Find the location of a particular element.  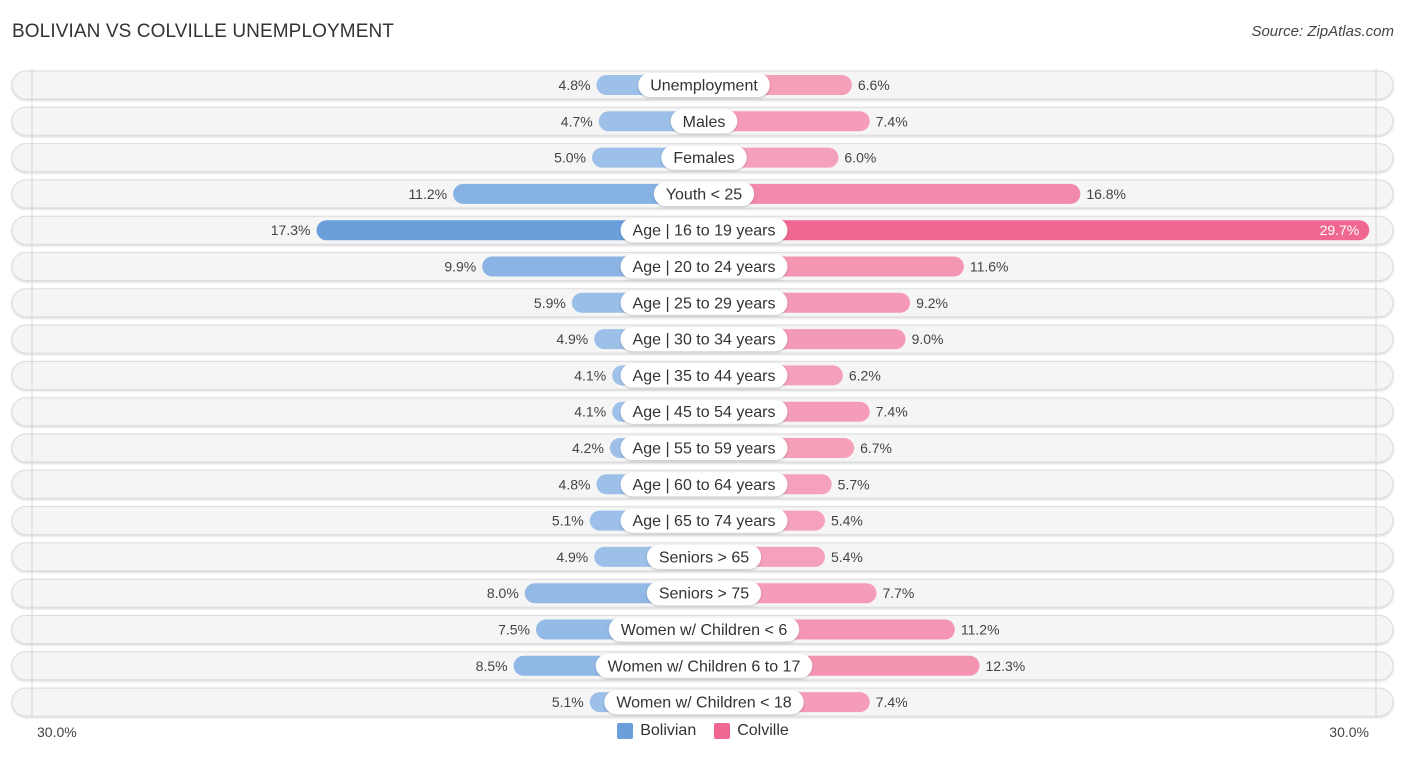

category-label: Age | 45 to 54 years is located at coordinates (704, 412).